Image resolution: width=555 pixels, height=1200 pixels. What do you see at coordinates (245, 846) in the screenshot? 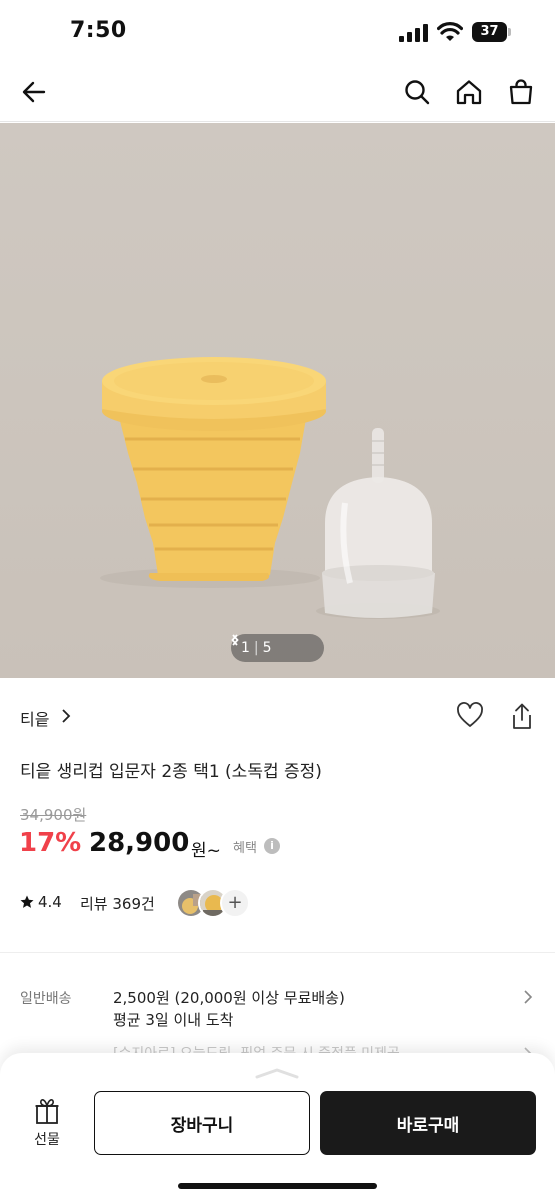
I see `benefit-link: 혜택` at bounding box center [245, 846].